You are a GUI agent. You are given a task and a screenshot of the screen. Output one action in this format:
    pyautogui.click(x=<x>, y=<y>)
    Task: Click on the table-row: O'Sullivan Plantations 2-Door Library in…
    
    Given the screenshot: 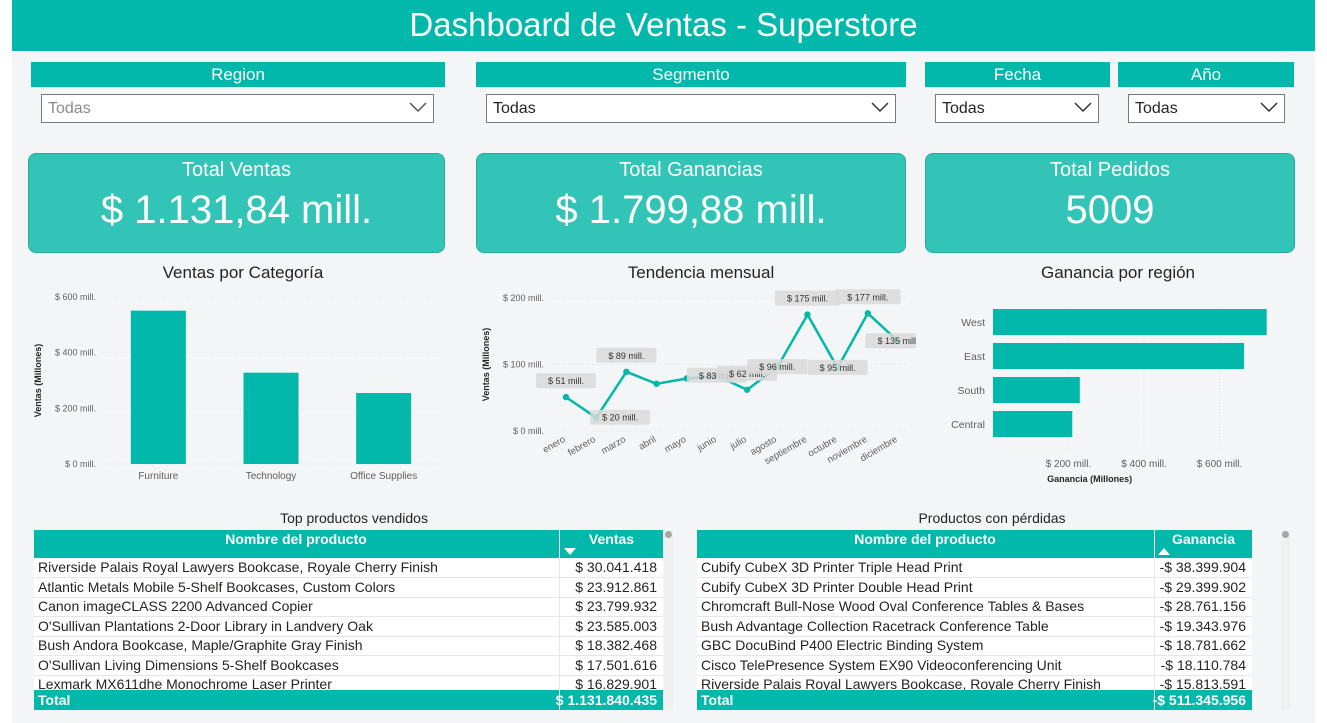 What is the action you would take?
    pyautogui.click(x=348, y=626)
    